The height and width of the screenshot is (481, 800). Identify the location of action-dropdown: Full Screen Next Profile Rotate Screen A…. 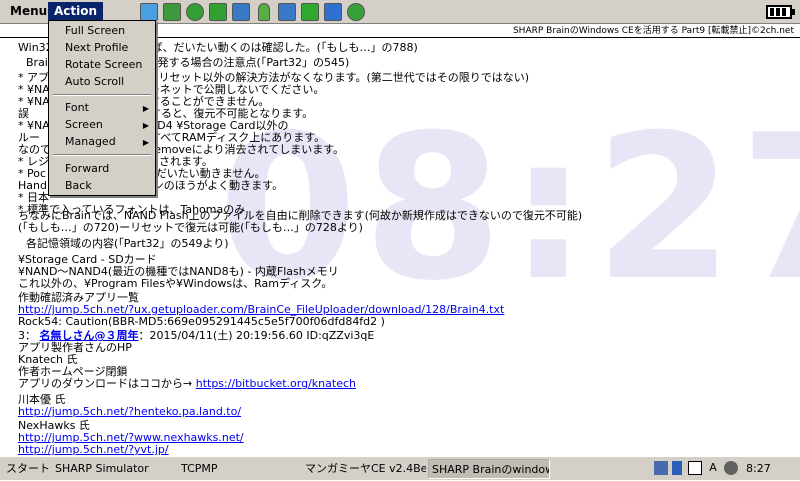
(102, 108).